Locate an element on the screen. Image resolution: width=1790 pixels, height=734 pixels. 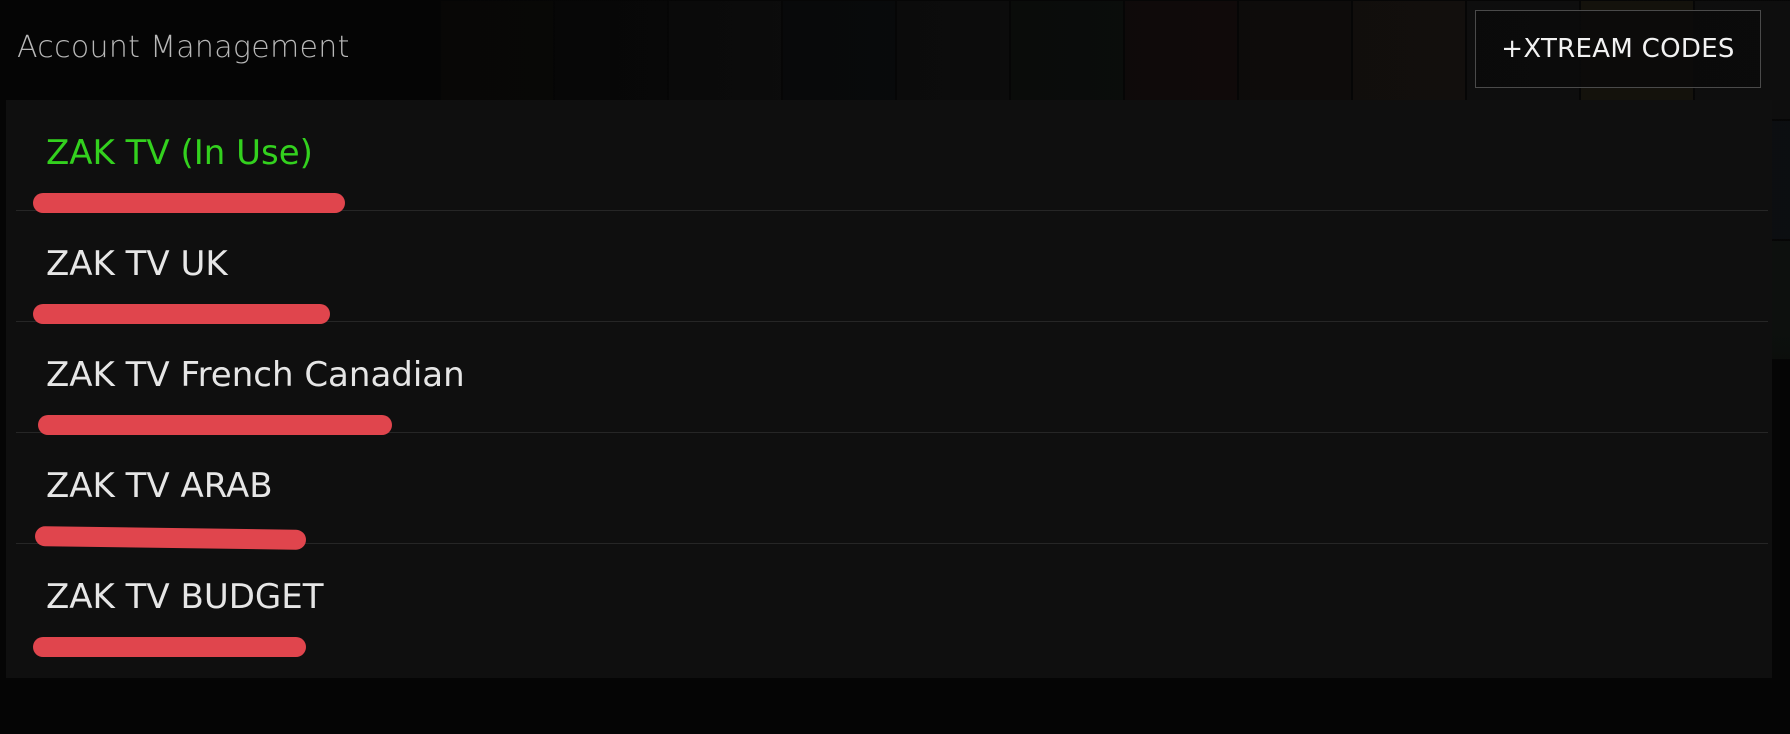
account-name: ZAK TV ARAB is located at coordinates (159, 486).